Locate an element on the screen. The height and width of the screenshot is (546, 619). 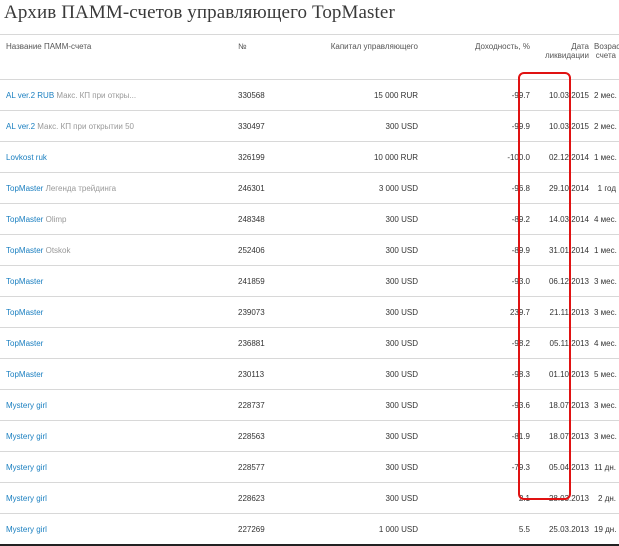
liquidation-date: 06.12.2013 is located at coordinates (563, 281).